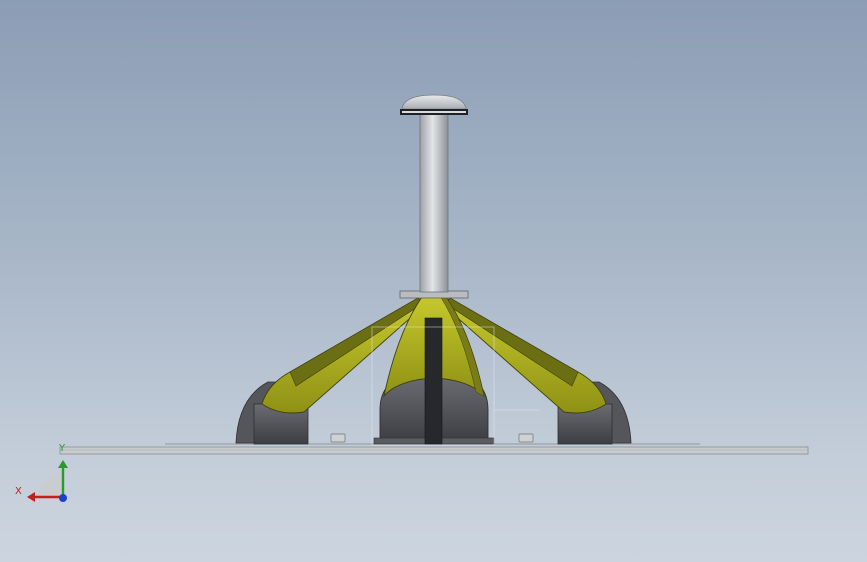 The height and width of the screenshot is (562, 867). What do you see at coordinates (47, 481) in the screenshot?
I see `axis-triad-icon` at bounding box center [47, 481].